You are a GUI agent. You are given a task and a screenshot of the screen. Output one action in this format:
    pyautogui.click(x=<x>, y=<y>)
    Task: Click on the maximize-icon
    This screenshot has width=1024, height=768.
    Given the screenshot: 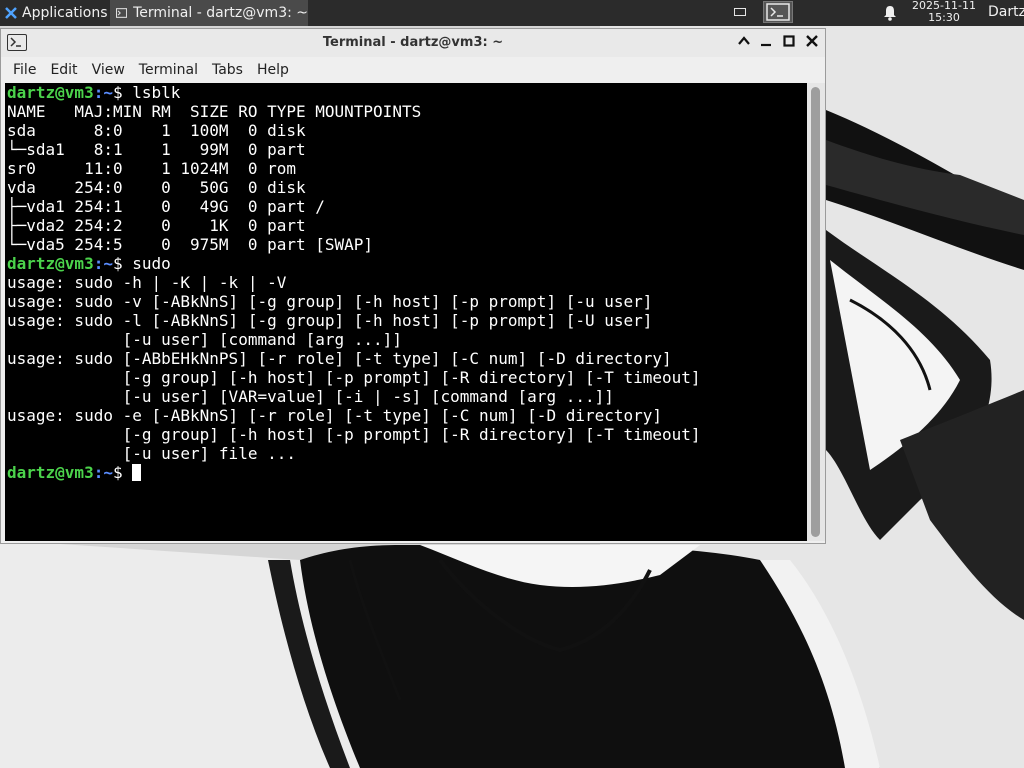 What is the action you would take?
    pyautogui.click(x=789, y=43)
    